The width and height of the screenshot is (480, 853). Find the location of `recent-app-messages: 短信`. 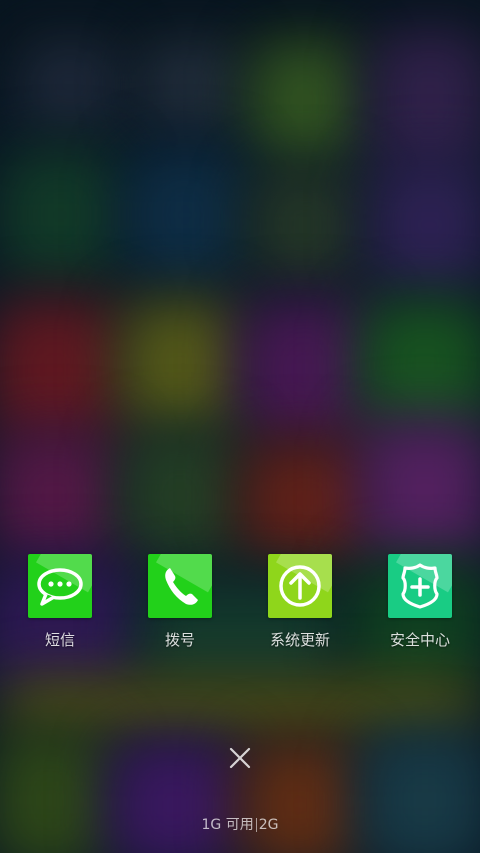

recent-app-messages: 短信 is located at coordinates (60, 609).